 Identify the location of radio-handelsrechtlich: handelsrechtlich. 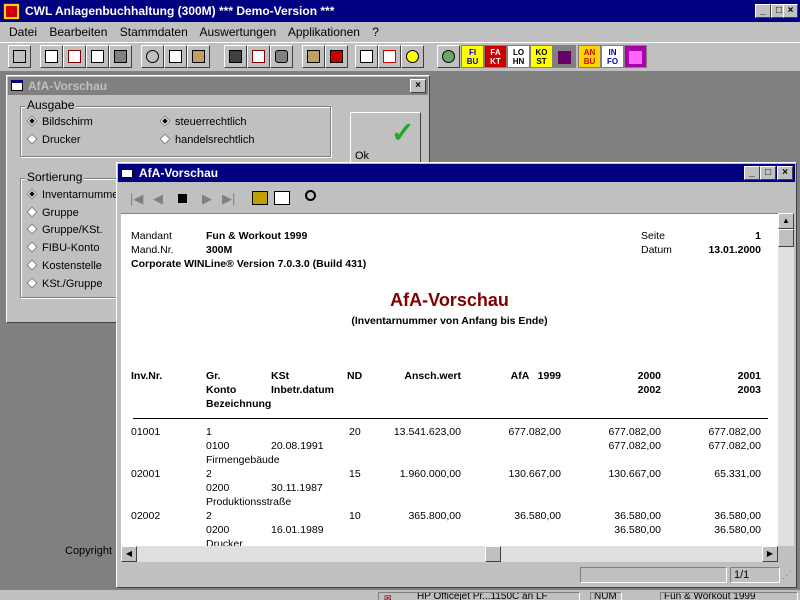
(207, 140).